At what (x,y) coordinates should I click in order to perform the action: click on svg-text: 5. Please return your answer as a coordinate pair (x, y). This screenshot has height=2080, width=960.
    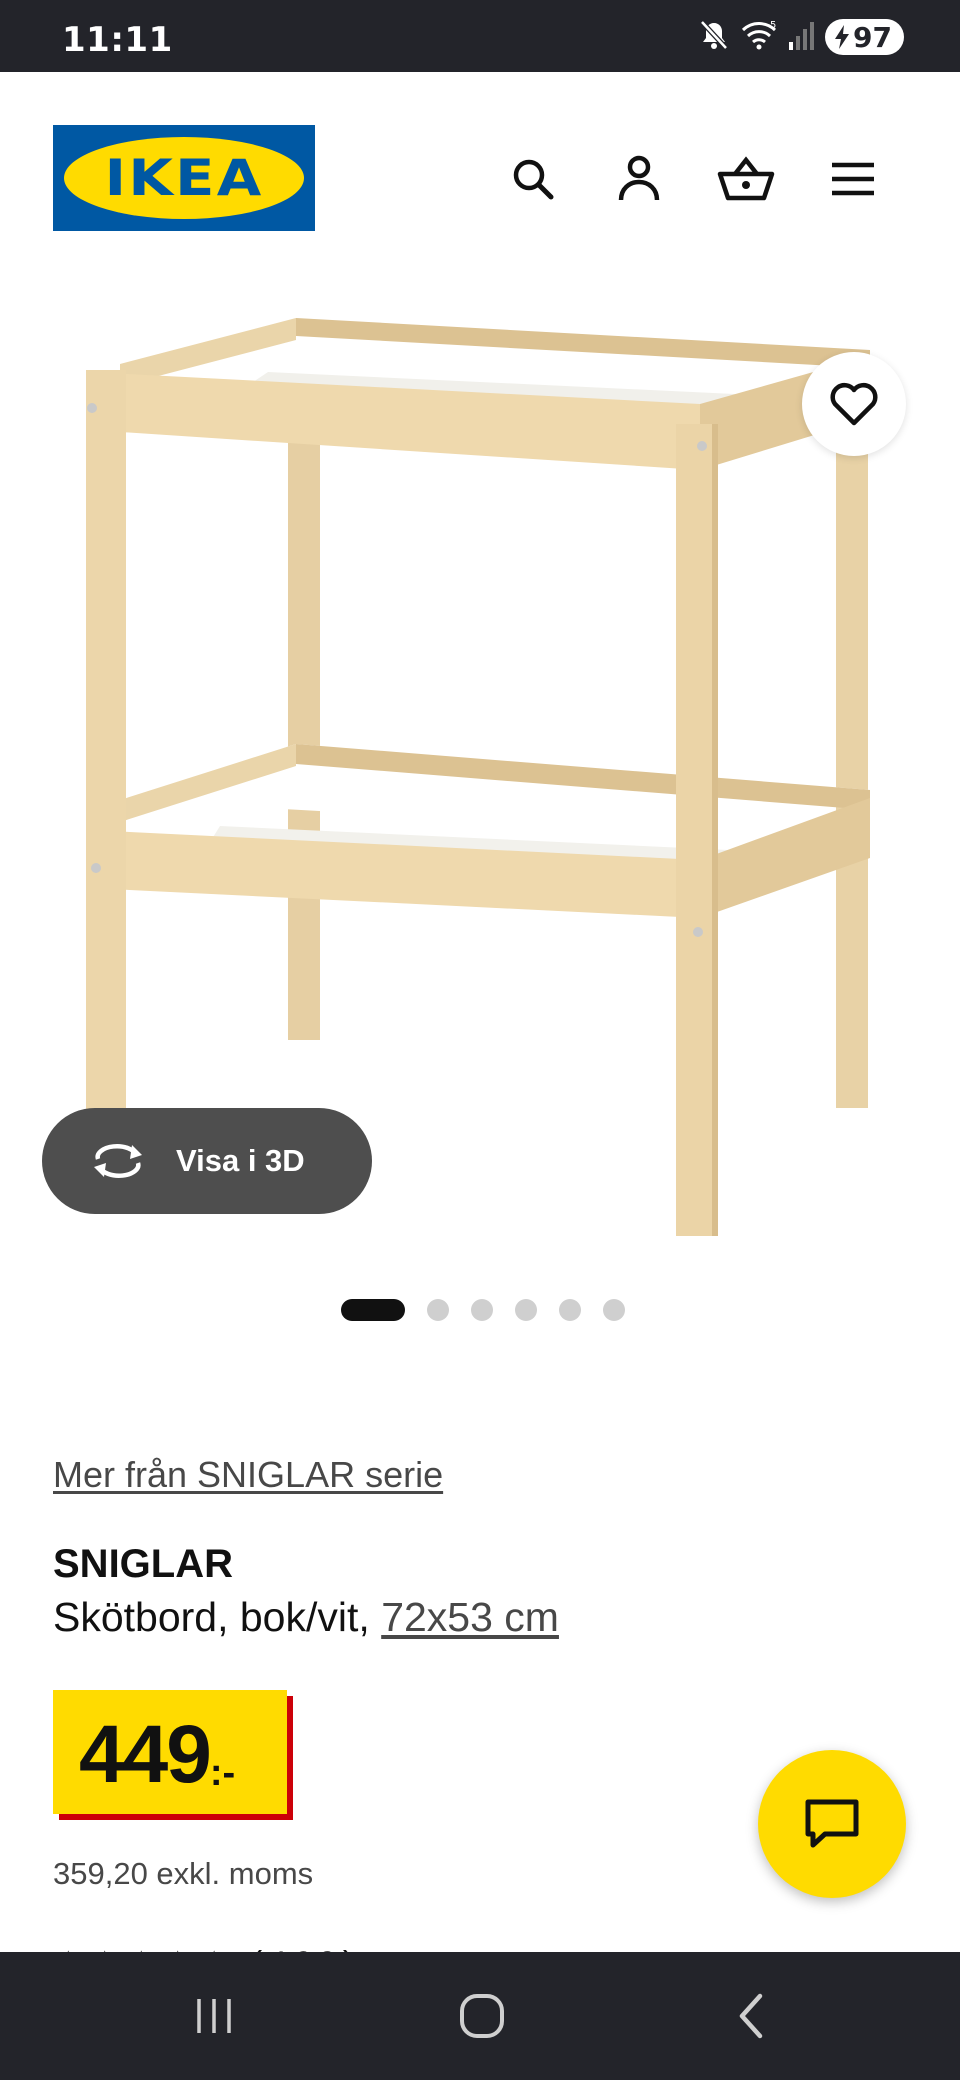
    Looking at the image, I should click on (773, 25).